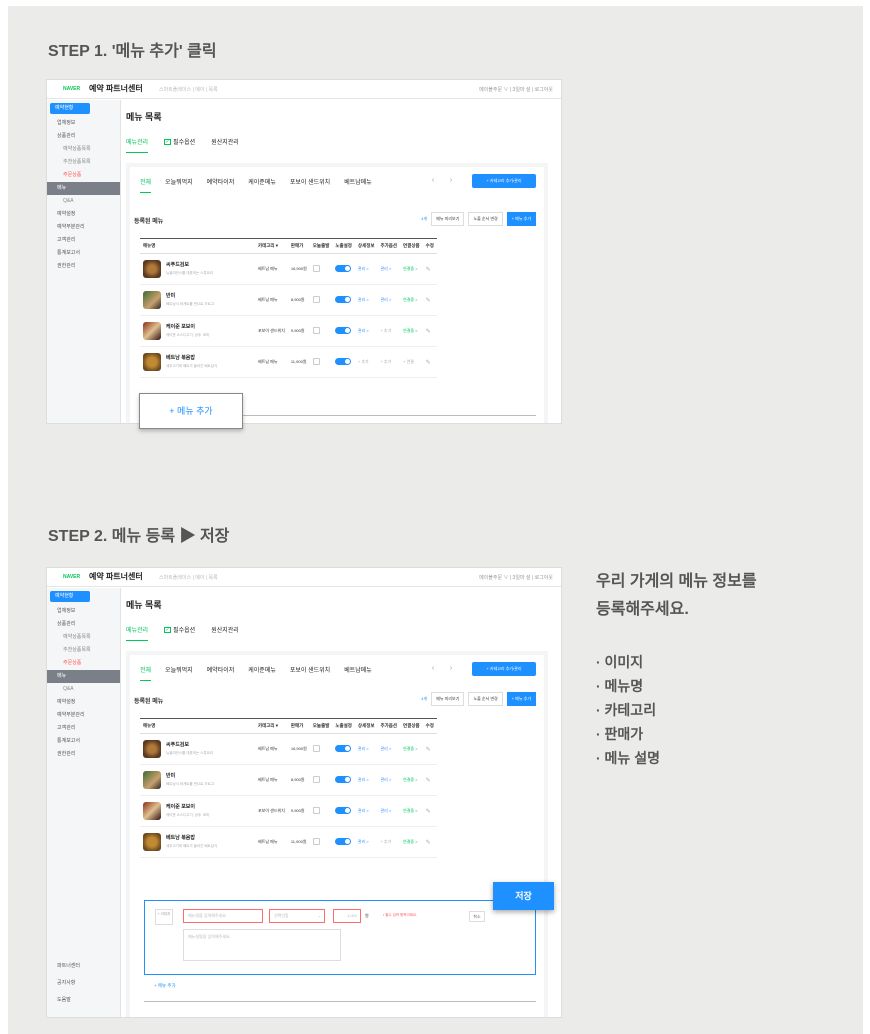  Describe the element at coordinates (146, 185) in the screenshot. I see `category-tab-all: 전체` at that location.